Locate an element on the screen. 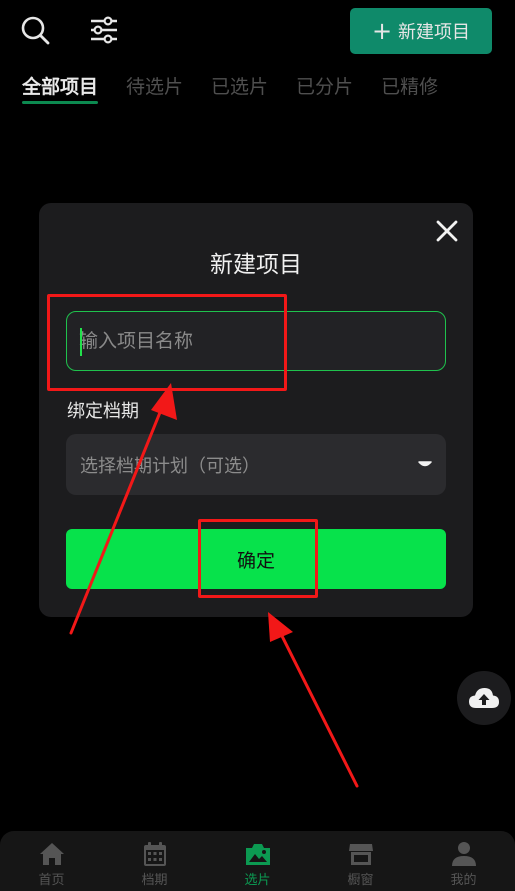 The height and width of the screenshot is (891, 515). bottom-nav: 首页 档期 选片 橱窗 我的 is located at coordinates (257, 861).